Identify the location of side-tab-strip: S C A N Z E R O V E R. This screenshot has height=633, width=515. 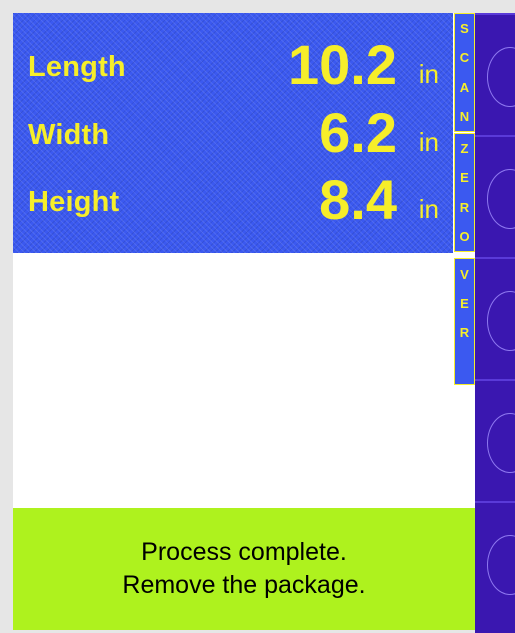
(464, 199).